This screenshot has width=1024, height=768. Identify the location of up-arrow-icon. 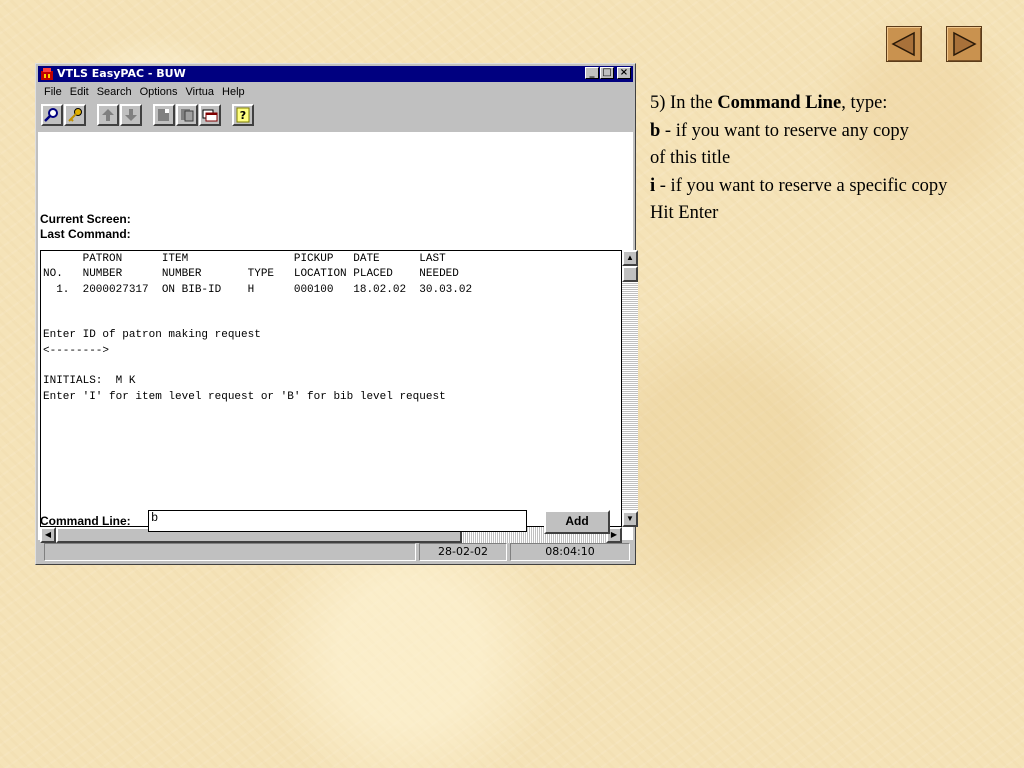
(108, 115).